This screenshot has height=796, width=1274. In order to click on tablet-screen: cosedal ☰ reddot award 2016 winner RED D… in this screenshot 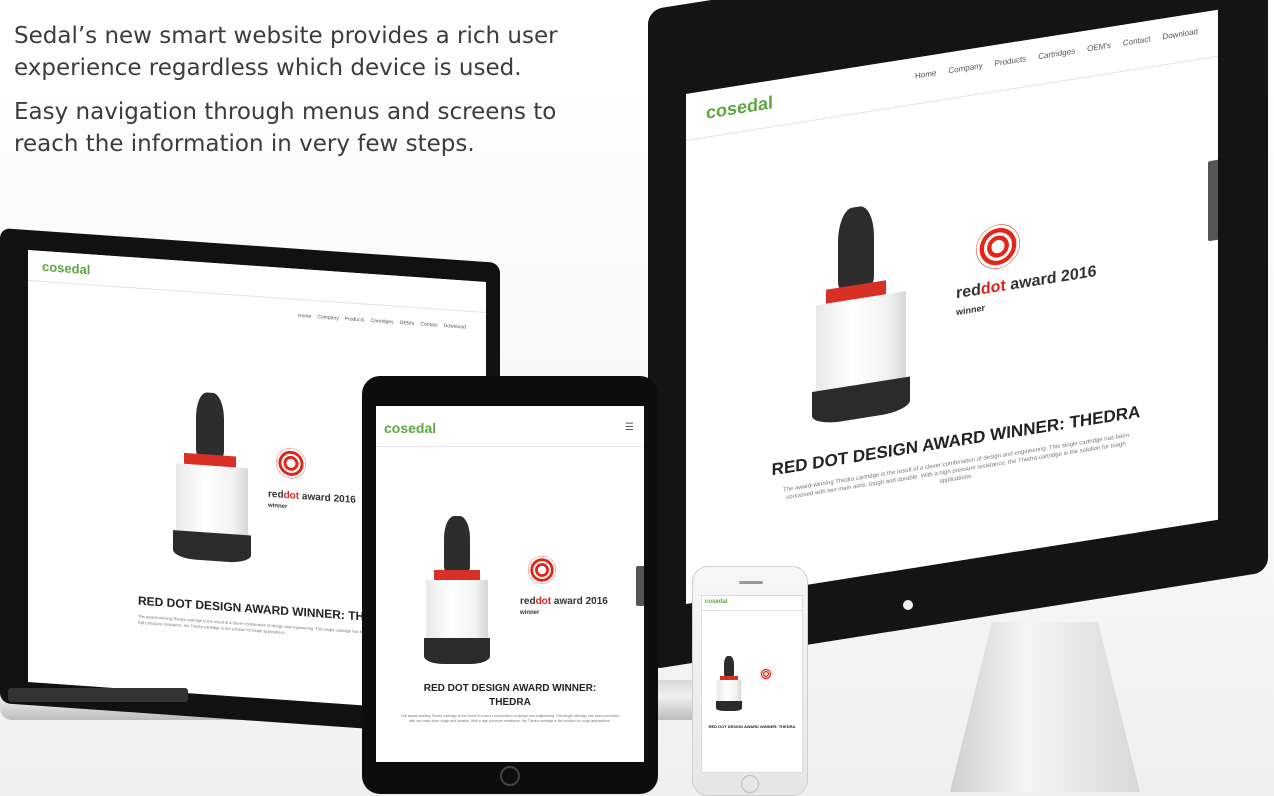, I will do `click(510, 584)`.